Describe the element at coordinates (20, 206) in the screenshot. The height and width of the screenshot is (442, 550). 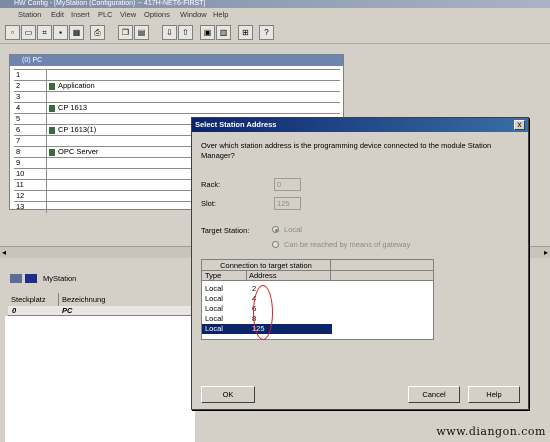
I see `slot-number: 13` at that location.